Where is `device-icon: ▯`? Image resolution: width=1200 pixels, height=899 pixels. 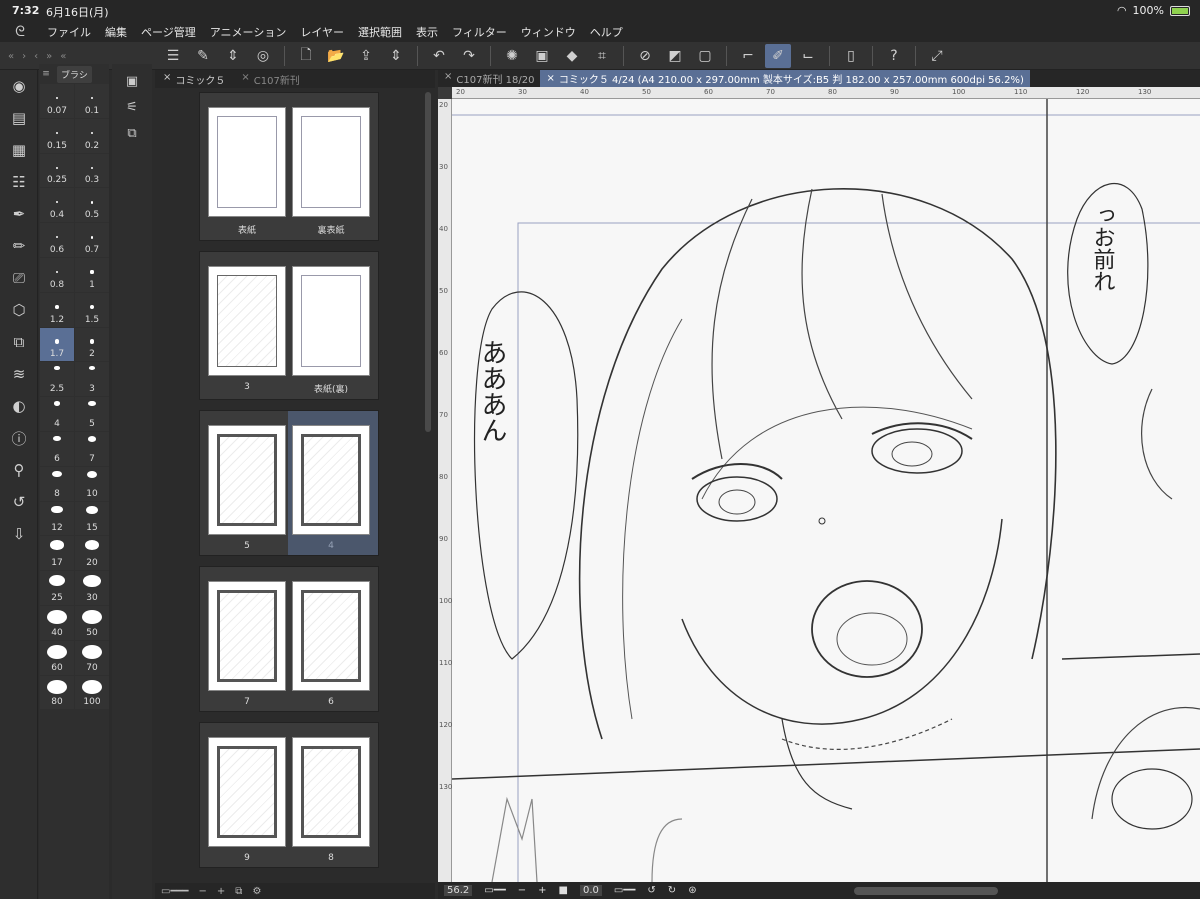 device-icon: ▯ is located at coordinates (851, 56).